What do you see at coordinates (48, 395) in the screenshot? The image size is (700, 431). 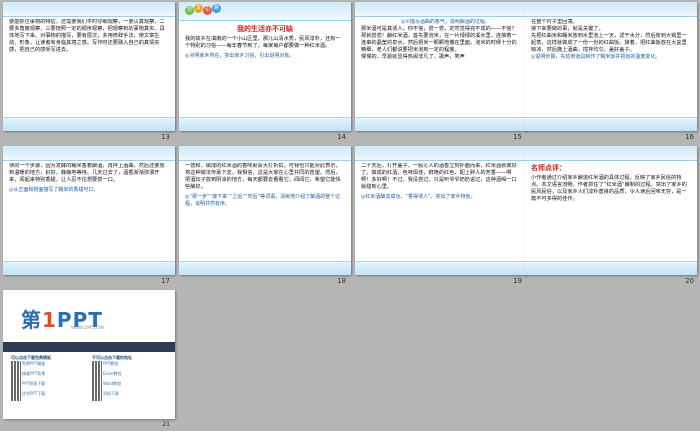 I see `link-item: 优秀PPT下载` at bounding box center [48, 395].